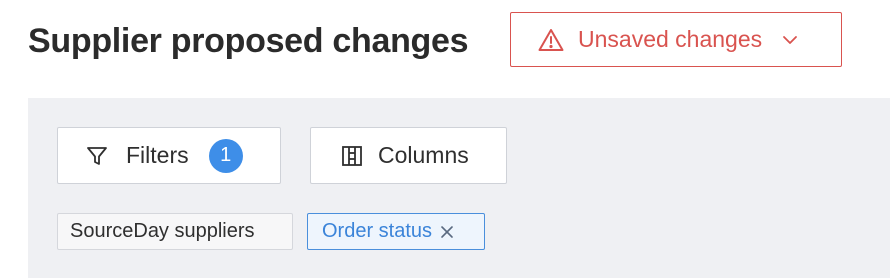 This screenshot has height=278, width=890. Describe the element at coordinates (551, 40) in the screenshot. I see `warning-icon` at that location.